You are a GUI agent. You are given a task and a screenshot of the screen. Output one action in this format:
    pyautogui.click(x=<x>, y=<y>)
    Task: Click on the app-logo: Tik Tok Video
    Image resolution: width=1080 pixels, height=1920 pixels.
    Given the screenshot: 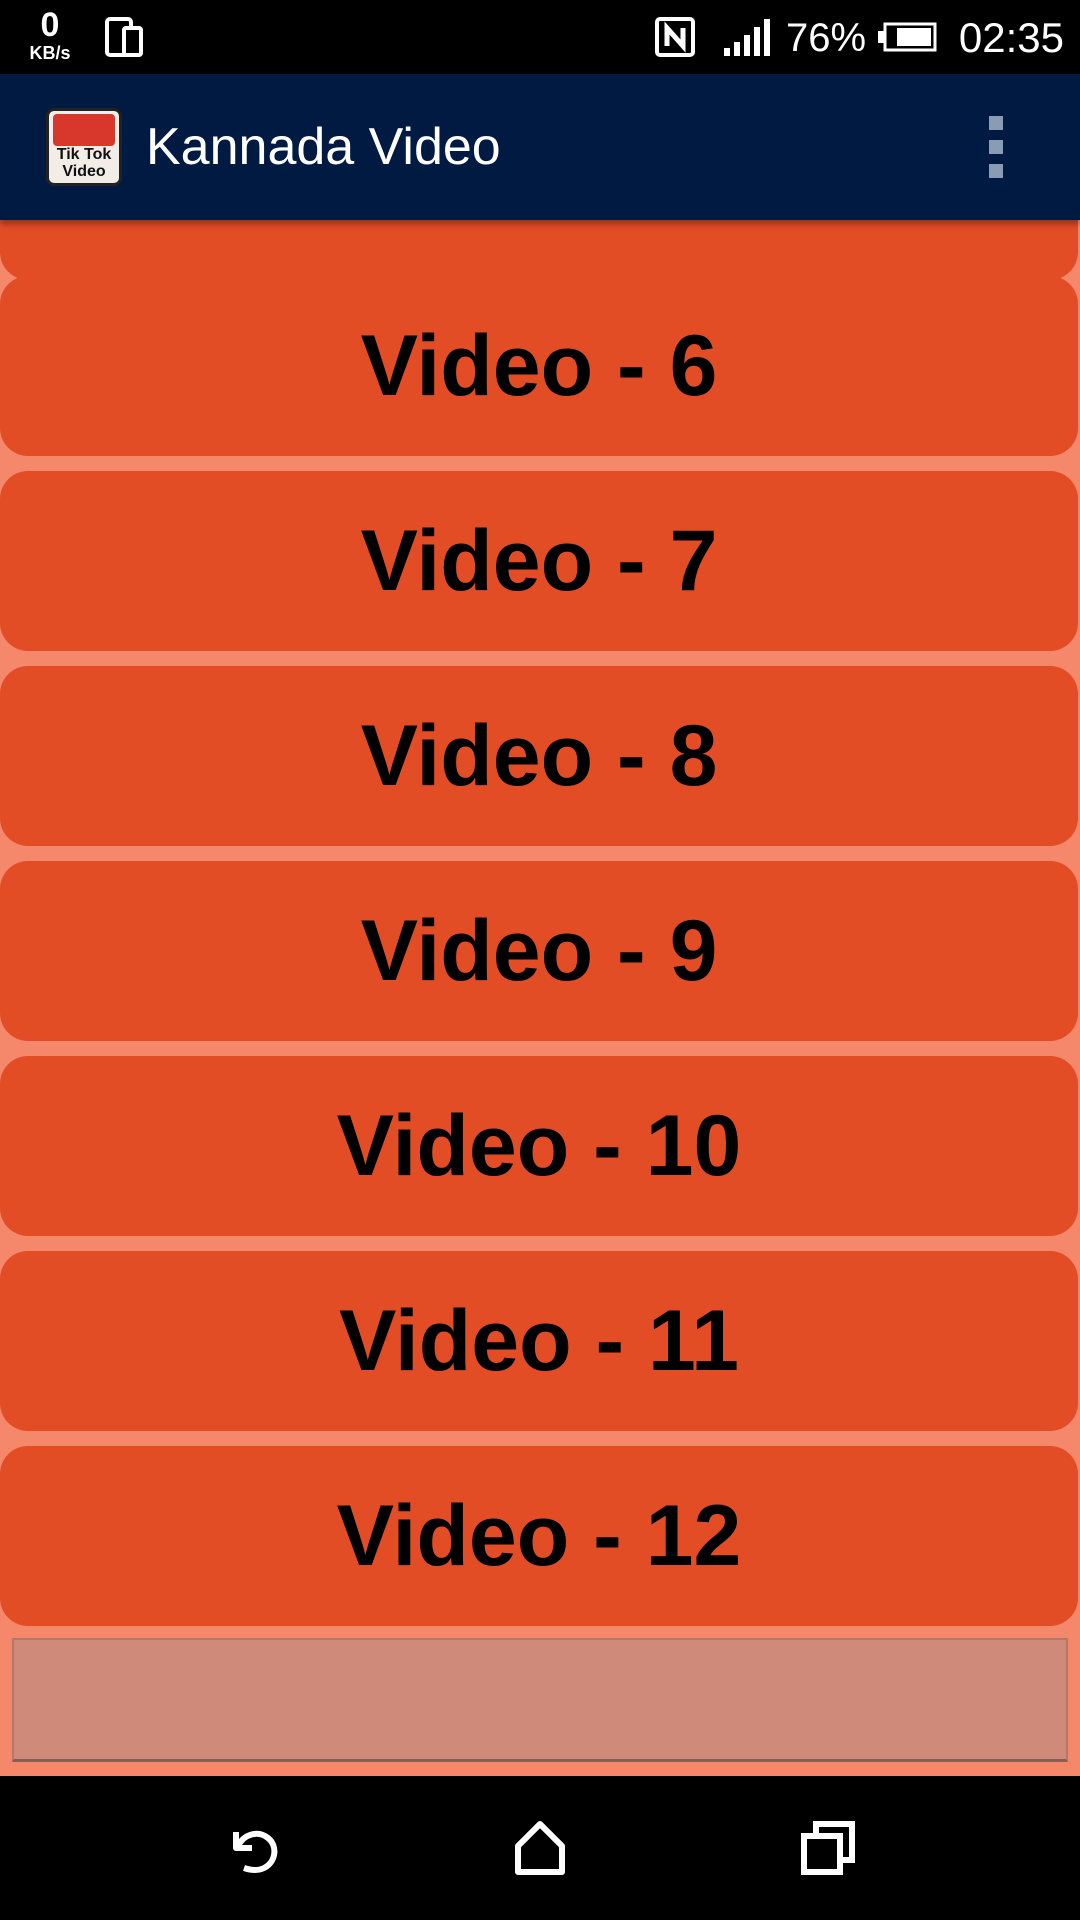 What is the action you would take?
    pyautogui.click(x=84, y=147)
    